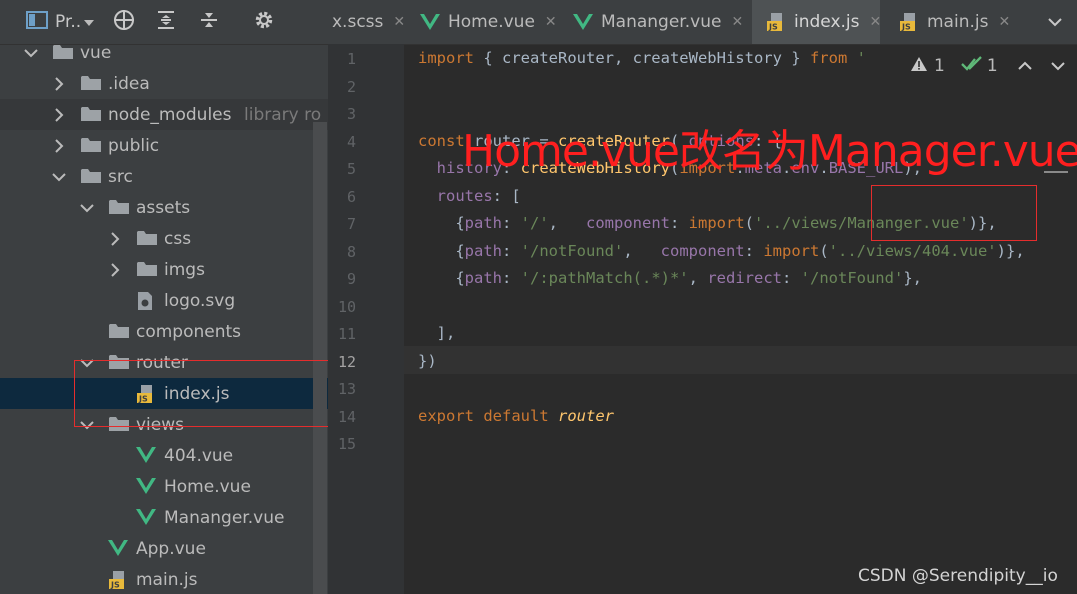  I want to click on inspection-widget: 1 1, so click(987, 66).